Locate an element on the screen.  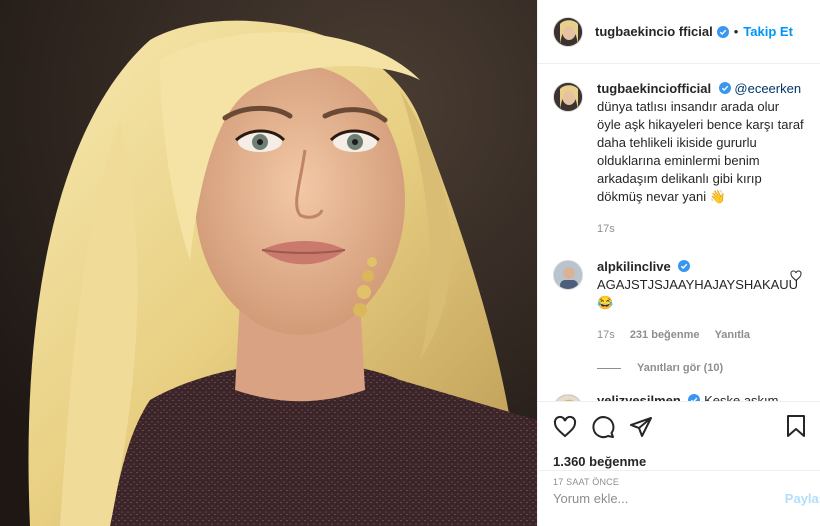
comment-likes: 231 beğenme is located at coordinates (665, 335).